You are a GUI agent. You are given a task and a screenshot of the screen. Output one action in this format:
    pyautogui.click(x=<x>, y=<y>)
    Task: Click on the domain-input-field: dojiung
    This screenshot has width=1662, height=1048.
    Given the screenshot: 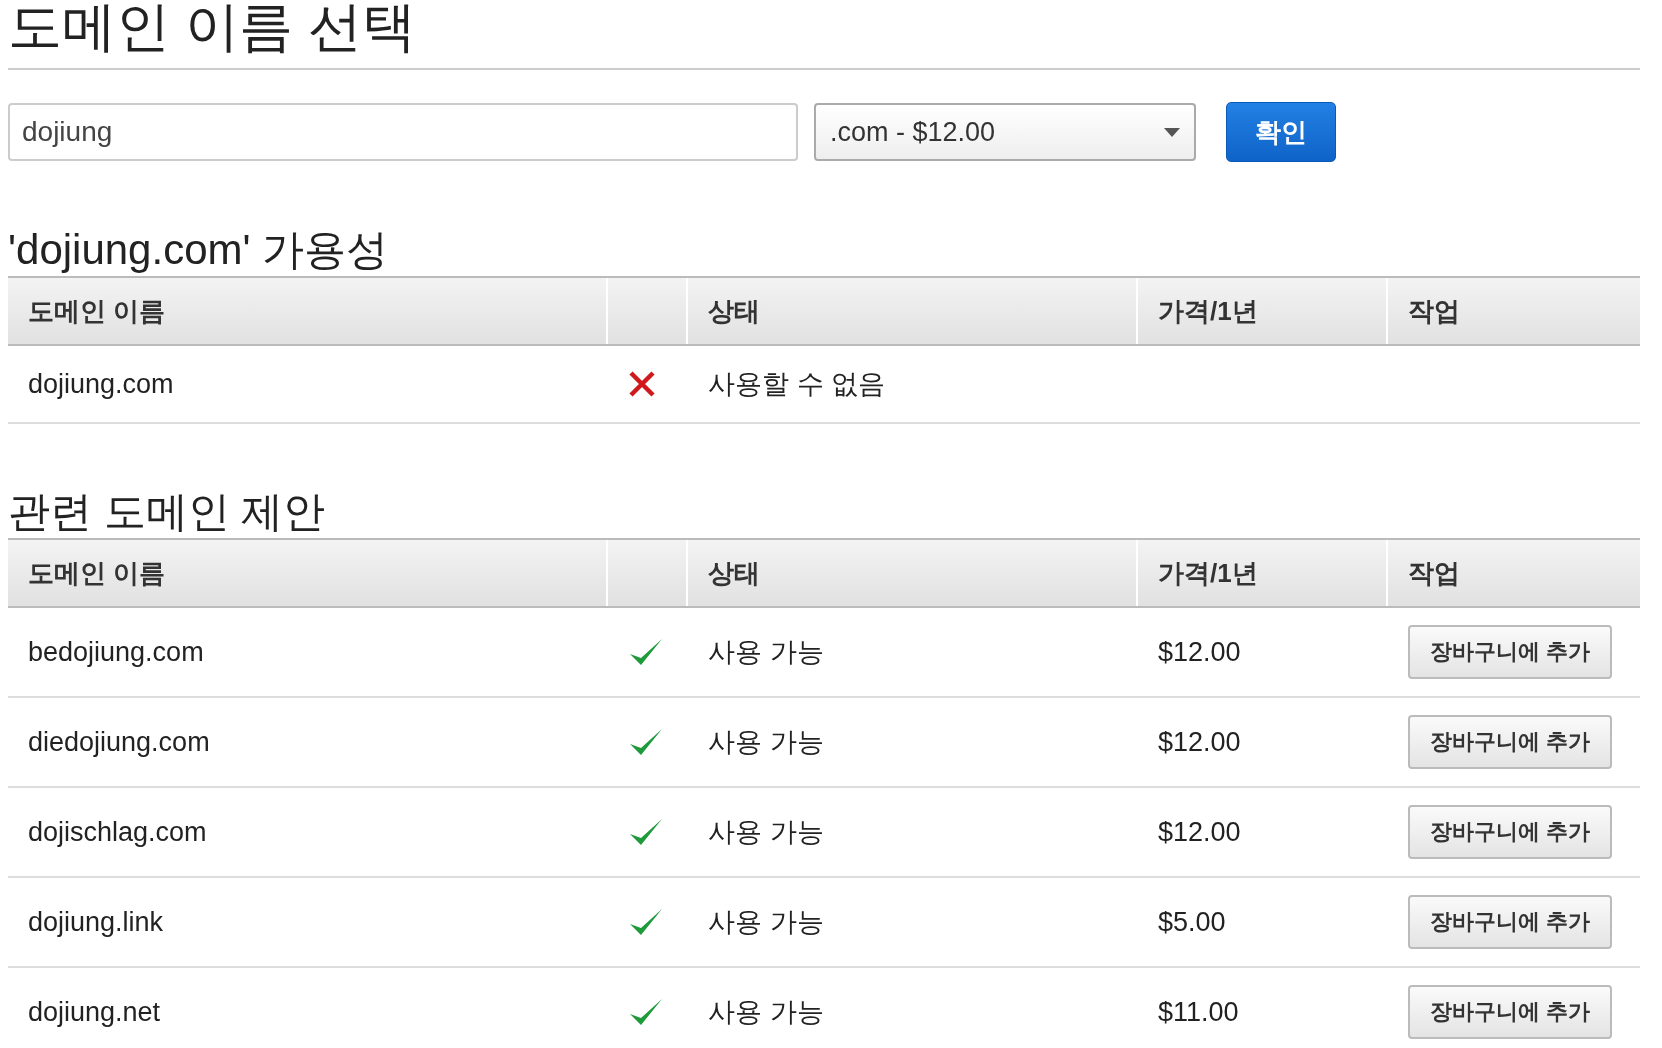 What is the action you would take?
    pyautogui.click(x=403, y=132)
    